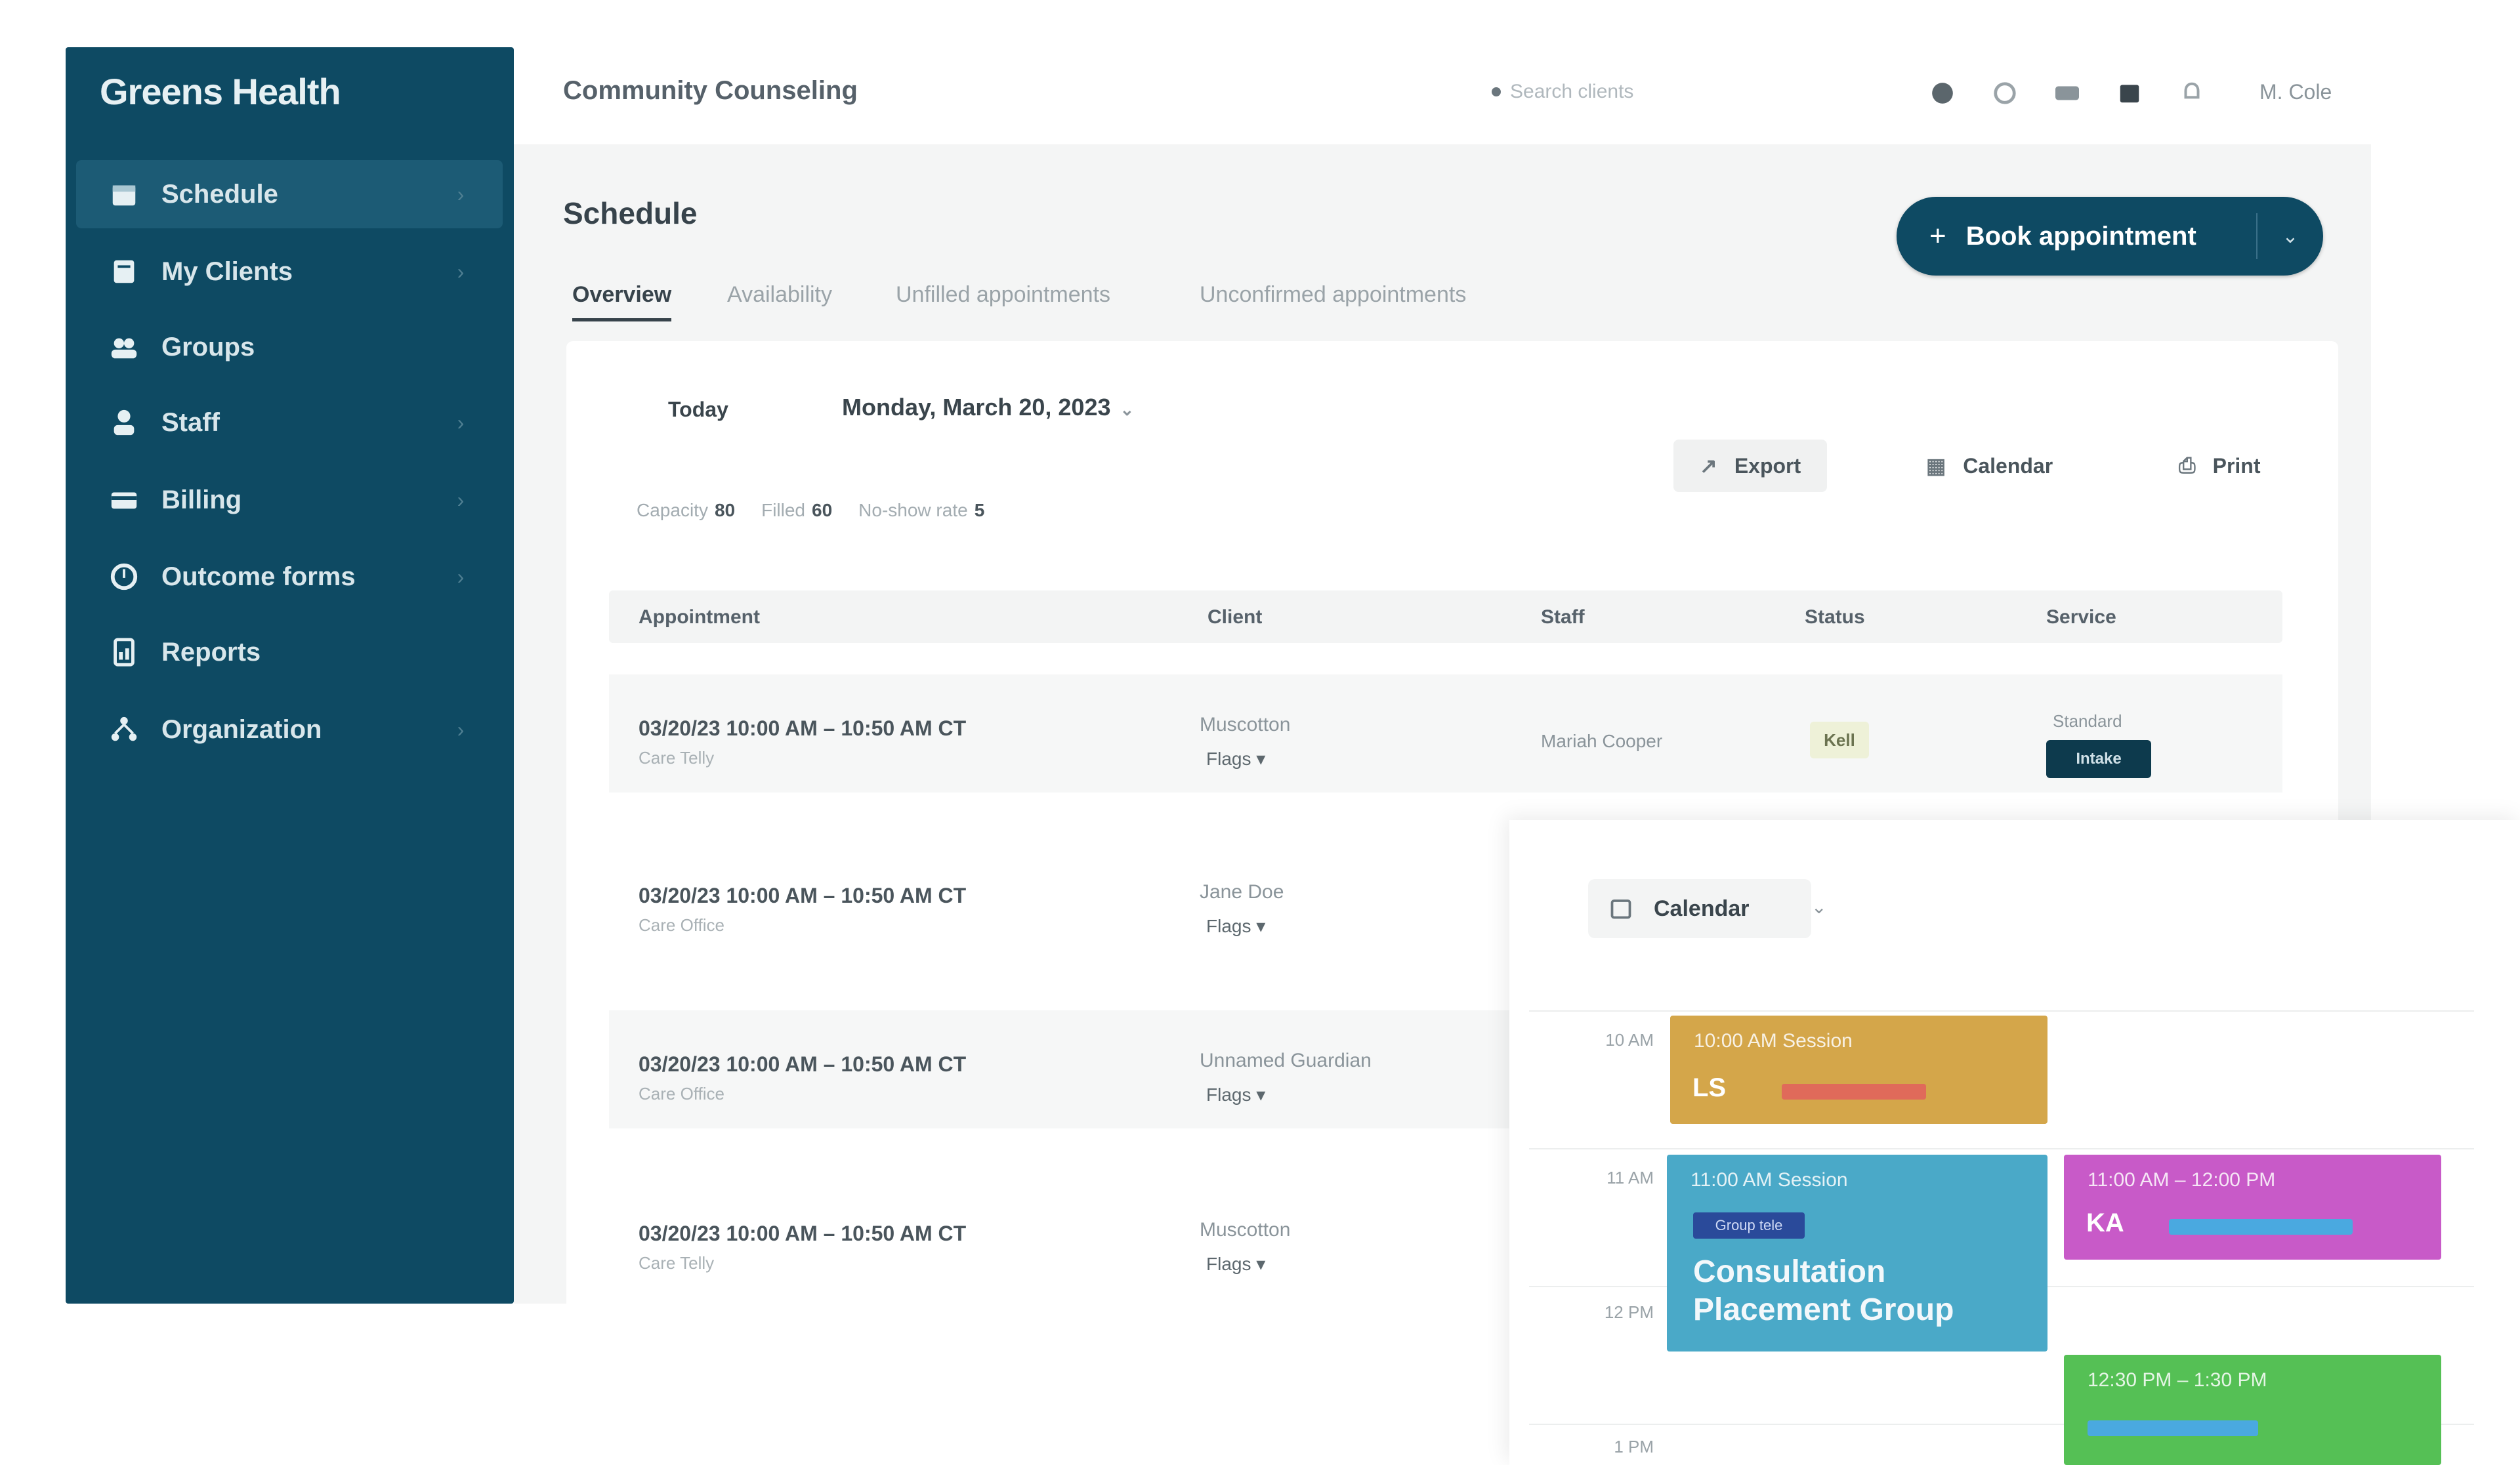 The image size is (2520, 1465). What do you see at coordinates (797, 510) in the screenshot?
I see `stat-filled: Filled 60` at bounding box center [797, 510].